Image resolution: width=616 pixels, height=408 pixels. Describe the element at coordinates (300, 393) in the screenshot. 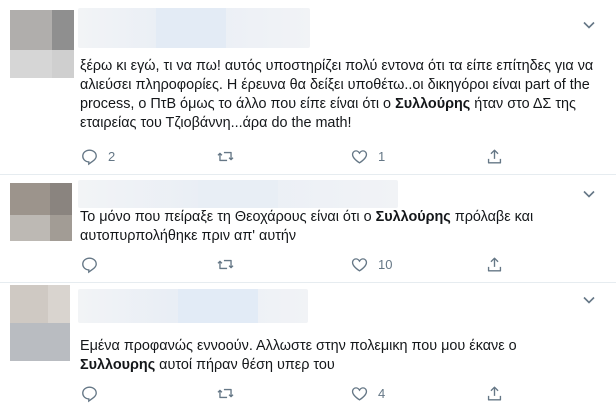

I see `tweet-actions: 4` at that location.